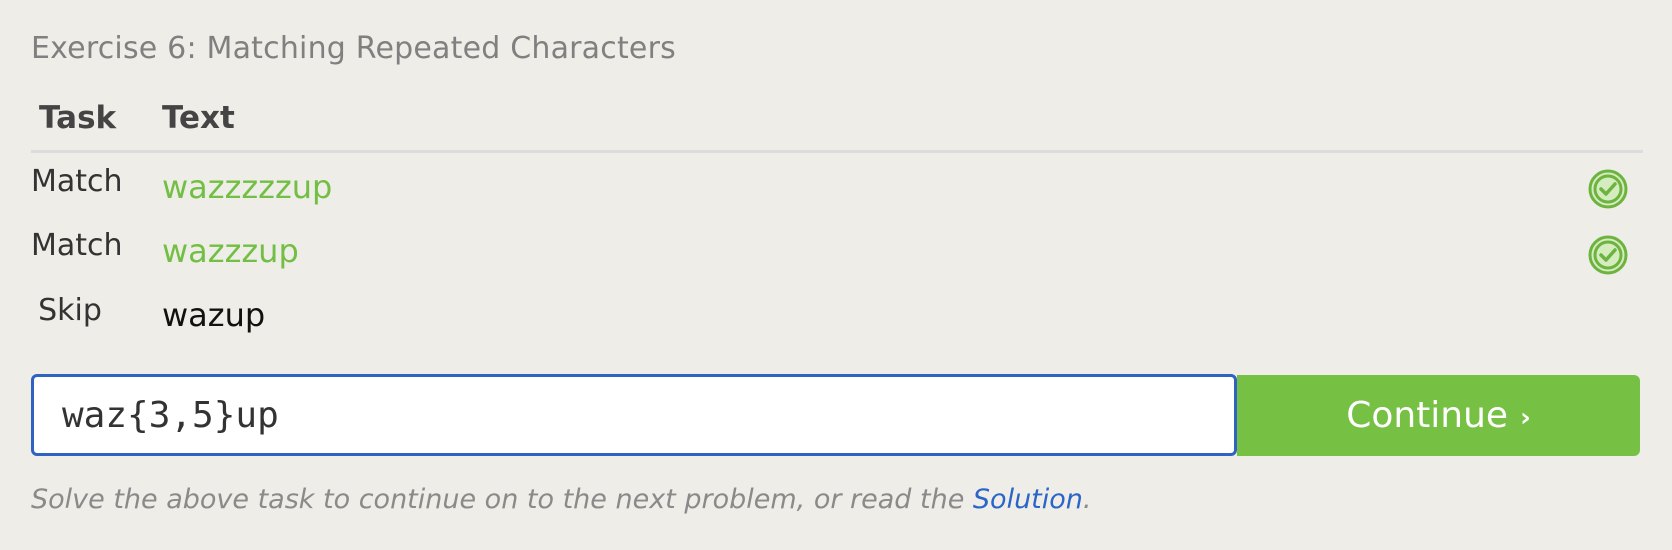 Image resolution: width=1672 pixels, height=550 pixels. Describe the element at coordinates (837, 252) in the screenshot. I see `table-row: Match wazzzup` at that location.